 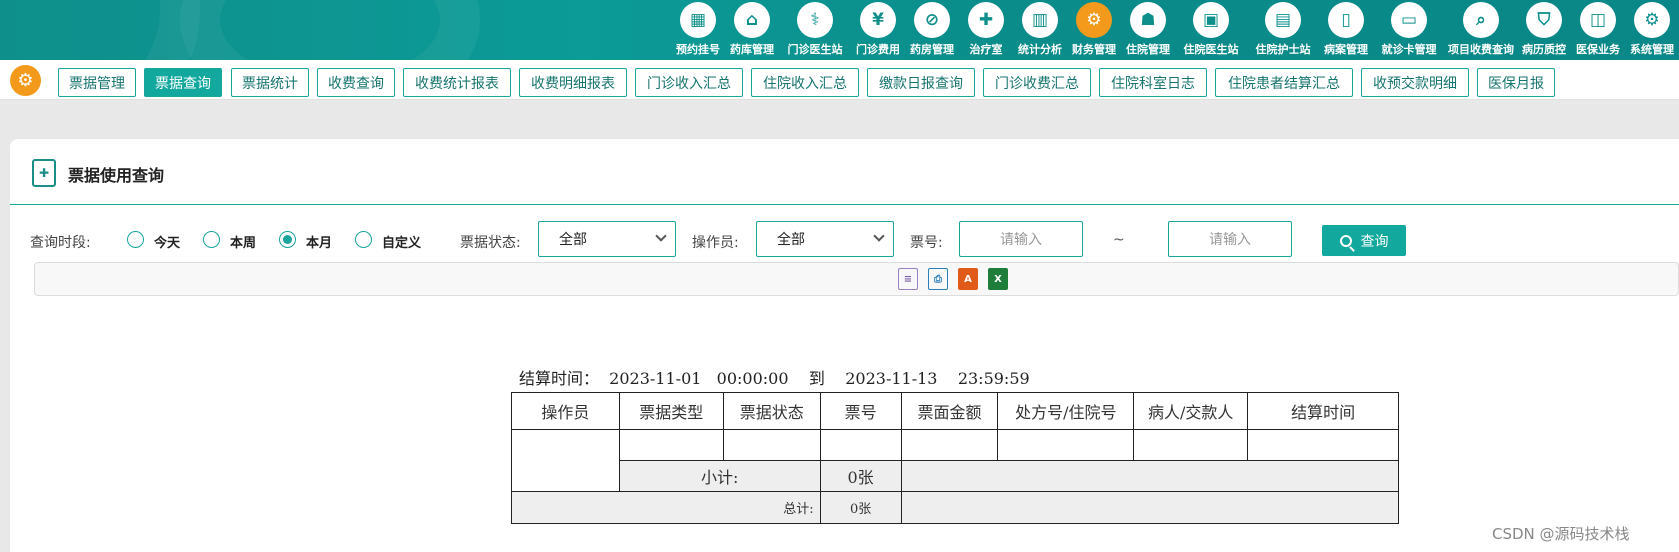 I want to click on column-header: 结算时间, so click(x=1323, y=411).